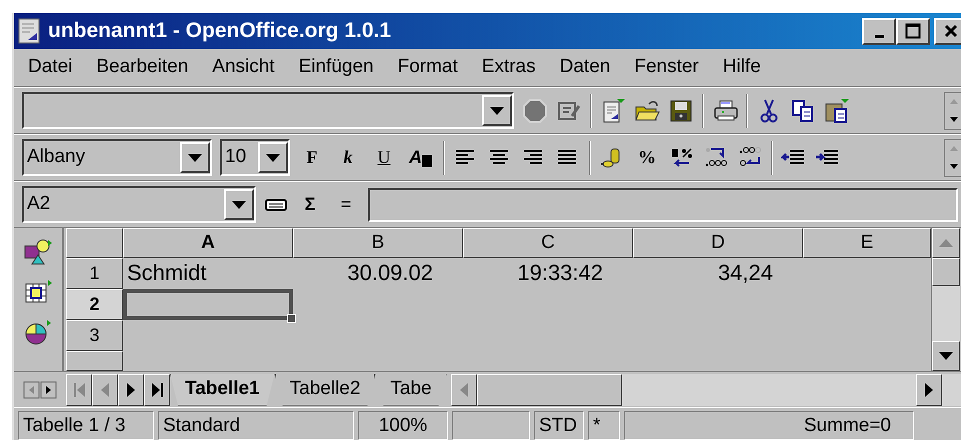 The image size is (961, 440). I want to click on menu-item: Datei, so click(49, 67).